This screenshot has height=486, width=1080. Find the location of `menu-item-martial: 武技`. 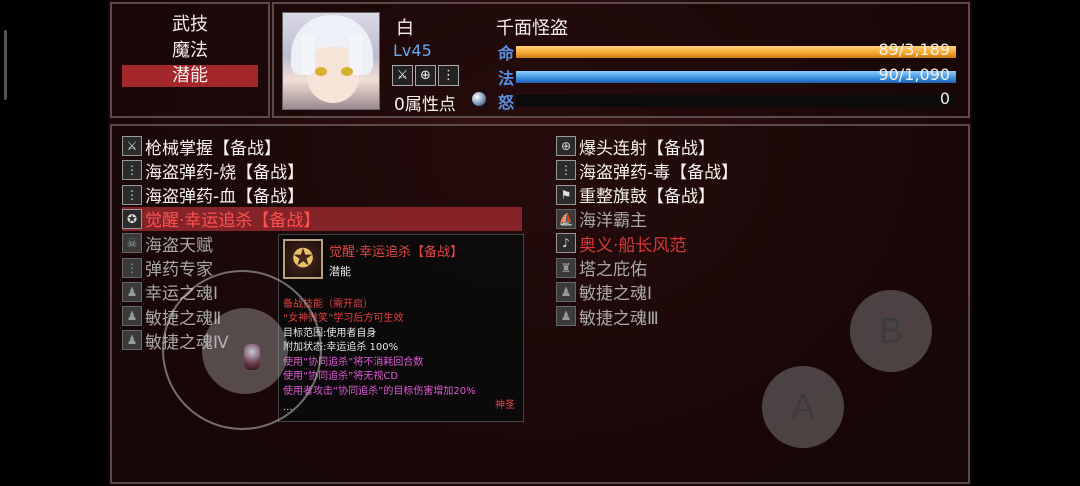

menu-item-martial: 武技 is located at coordinates (190, 25).